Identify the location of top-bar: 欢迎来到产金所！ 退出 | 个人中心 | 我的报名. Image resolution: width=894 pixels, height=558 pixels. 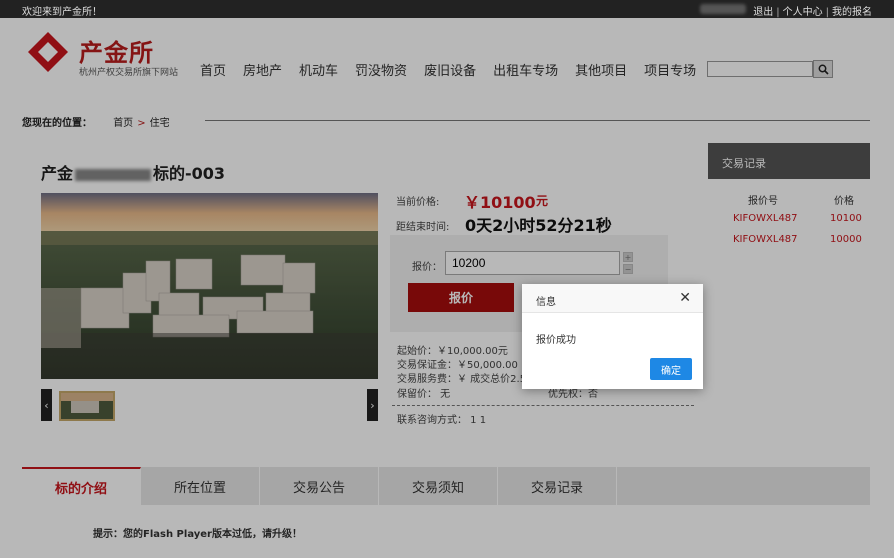
(447, 9).